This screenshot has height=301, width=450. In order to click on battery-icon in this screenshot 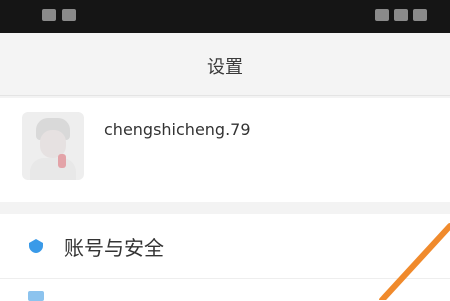, I will do `click(420, 15)`.